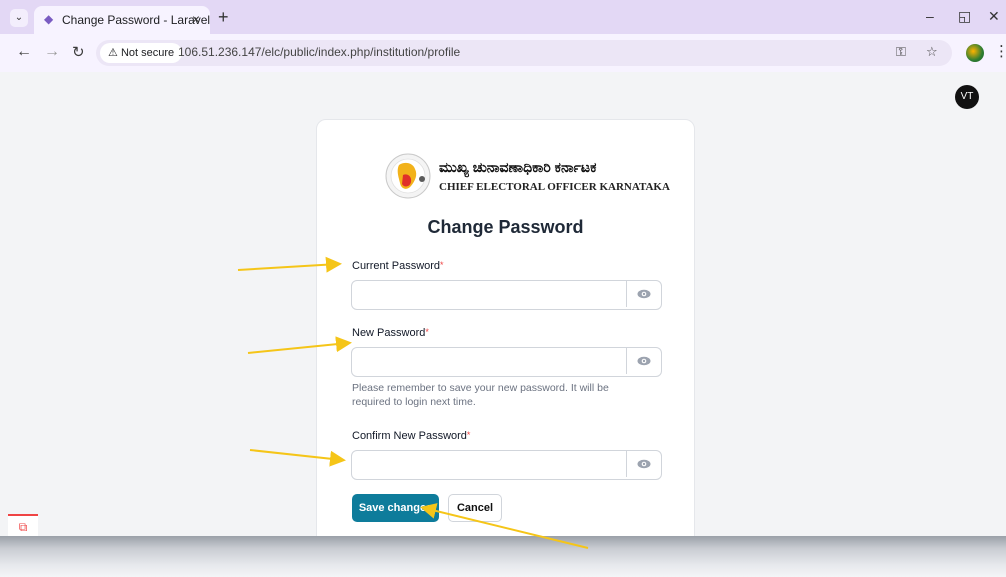 This screenshot has height=577, width=1006. I want to click on toggle-current-password-button, so click(643, 294).